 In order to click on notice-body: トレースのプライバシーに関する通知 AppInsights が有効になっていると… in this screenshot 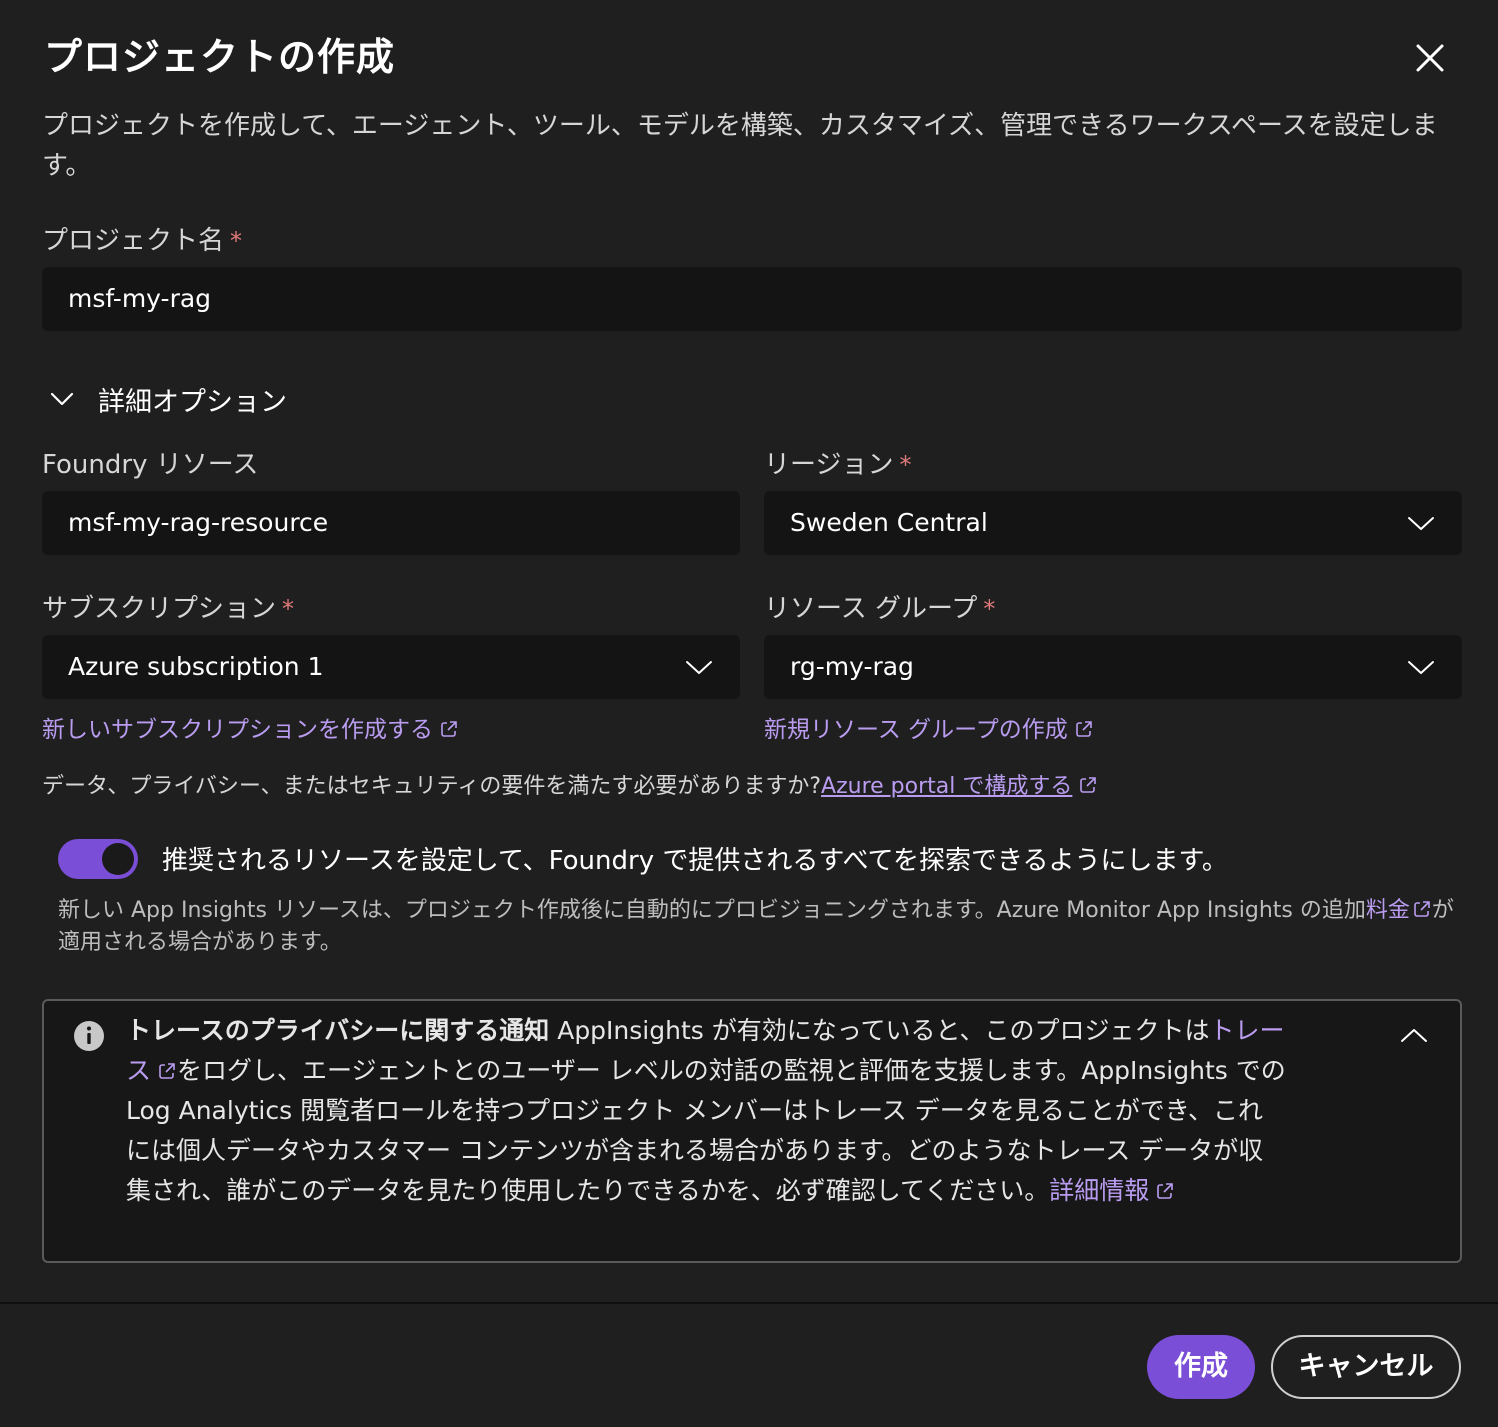, I will do `click(706, 1111)`.